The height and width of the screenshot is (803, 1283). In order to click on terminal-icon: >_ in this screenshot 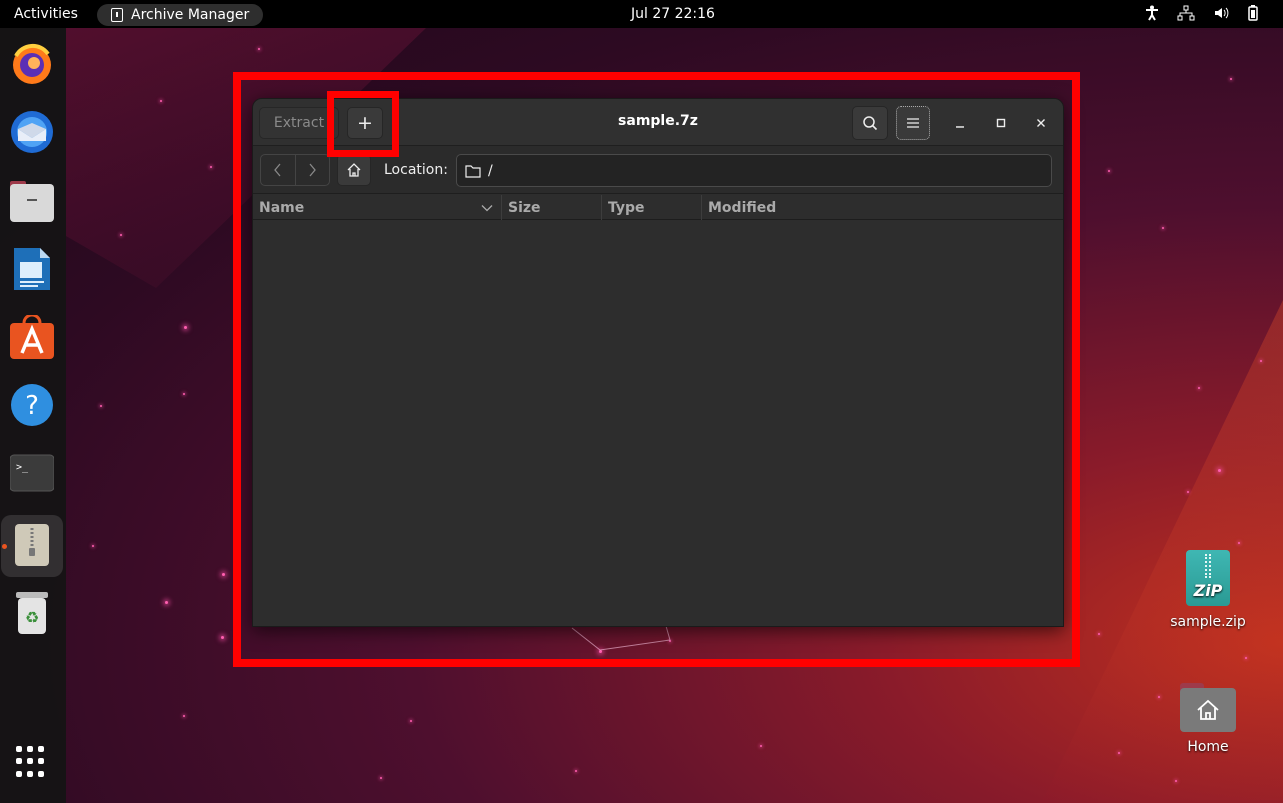, I will do `click(32, 473)`.